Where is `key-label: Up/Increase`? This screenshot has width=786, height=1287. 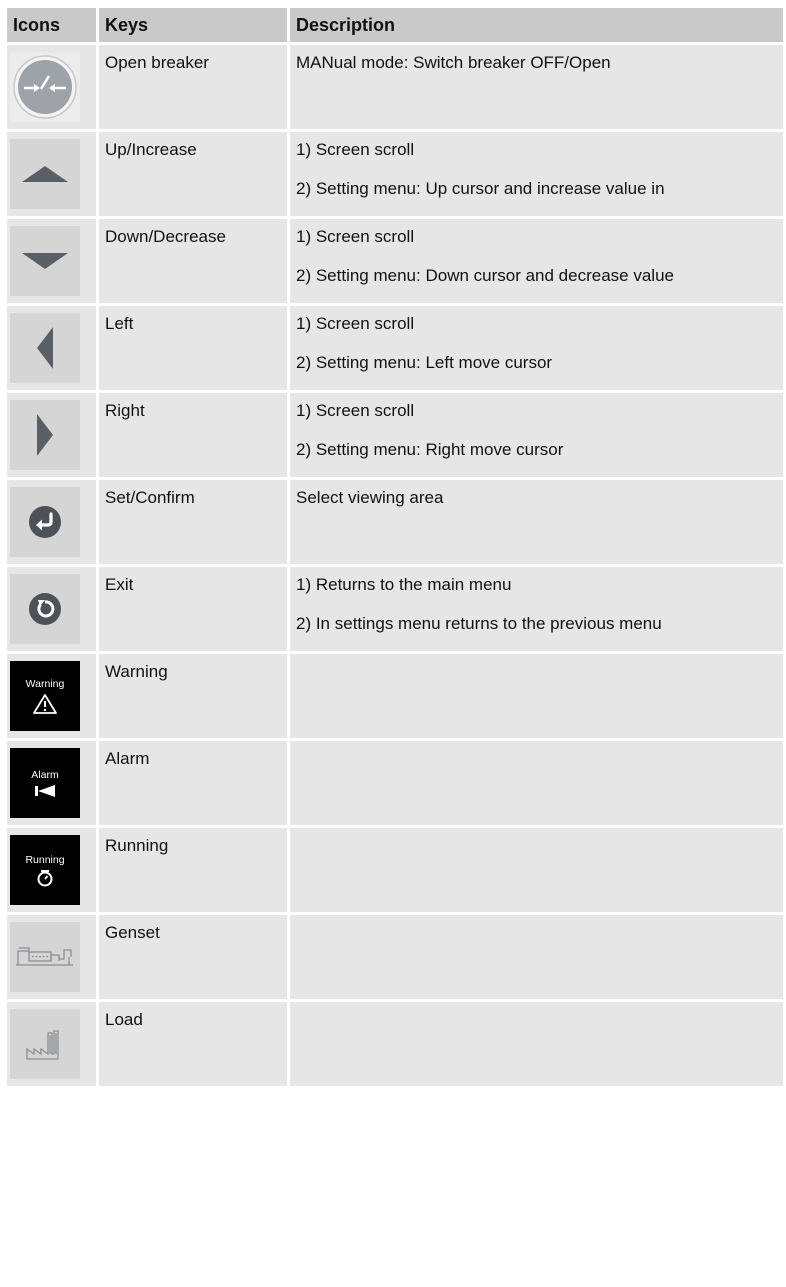 key-label: Up/Increase is located at coordinates (193, 174).